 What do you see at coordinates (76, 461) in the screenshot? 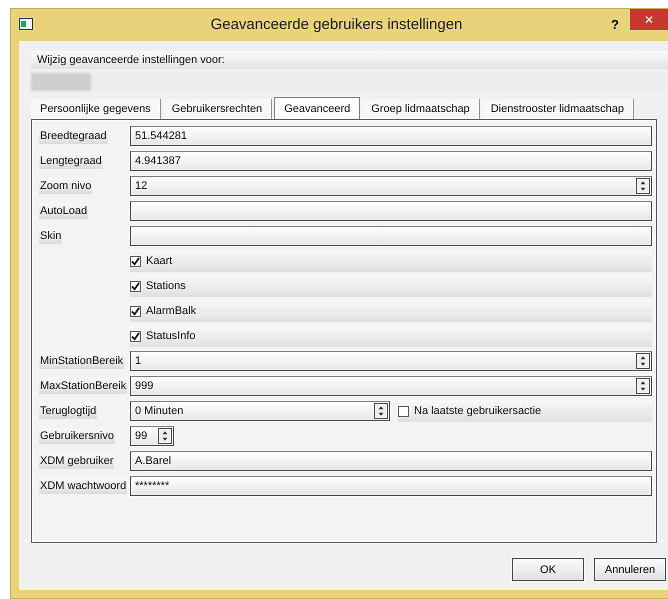
I see `field-label: XDM gebruiker` at bounding box center [76, 461].